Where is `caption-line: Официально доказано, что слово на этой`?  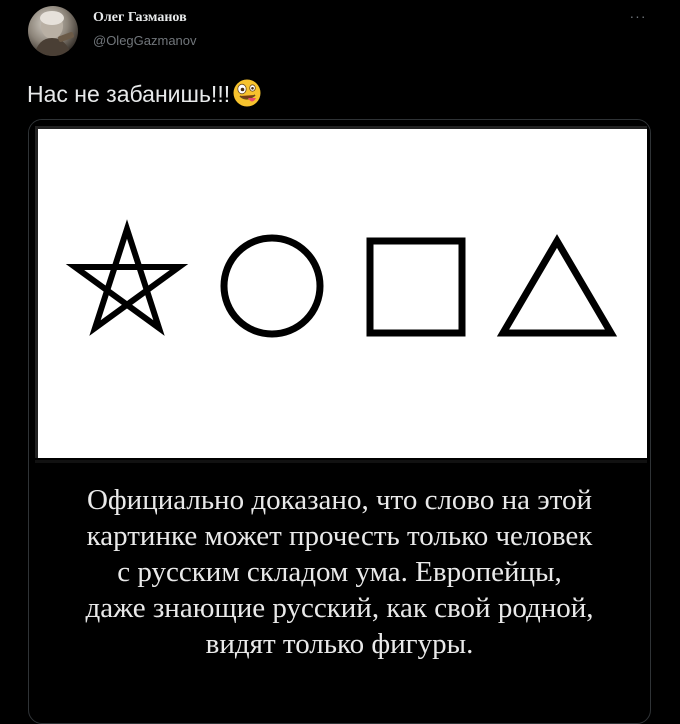 caption-line: Официально доказано, что слово на этой is located at coordinates (339, 500).